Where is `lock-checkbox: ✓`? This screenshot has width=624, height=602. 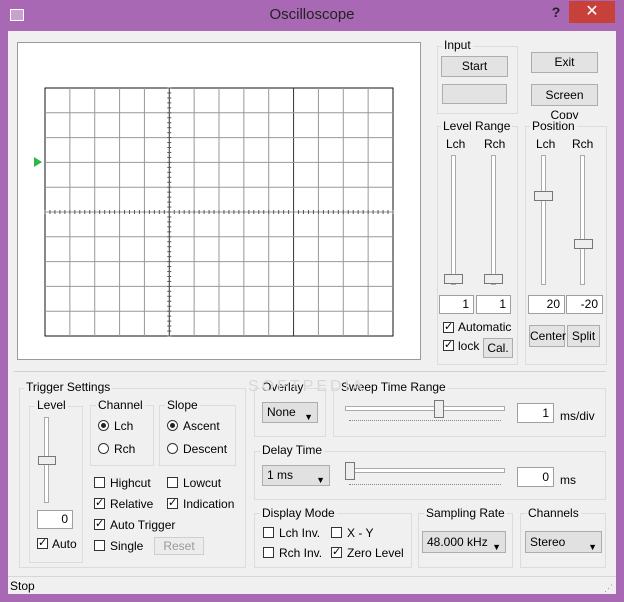 lock-checkbox: ✓ is located at coordinates (448, 345).